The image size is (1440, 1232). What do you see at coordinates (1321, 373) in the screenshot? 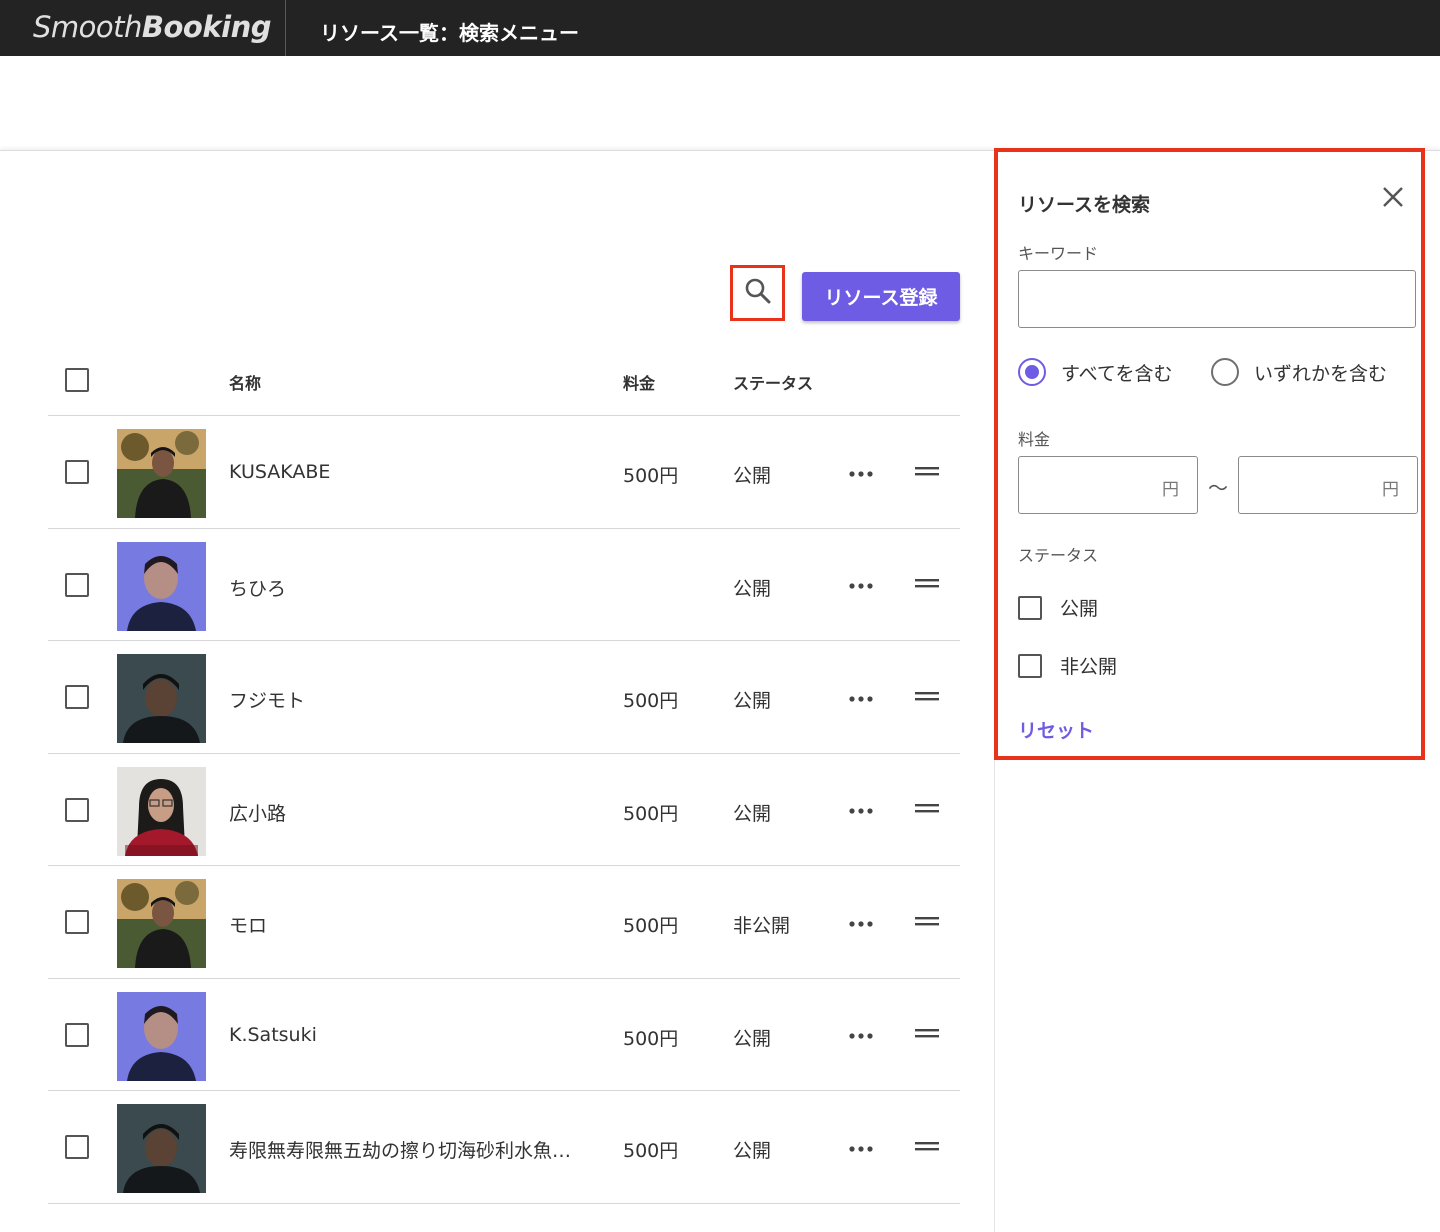
I see `radio-label-match-any: いずれかを含む` at bounding box center [1321, 373].